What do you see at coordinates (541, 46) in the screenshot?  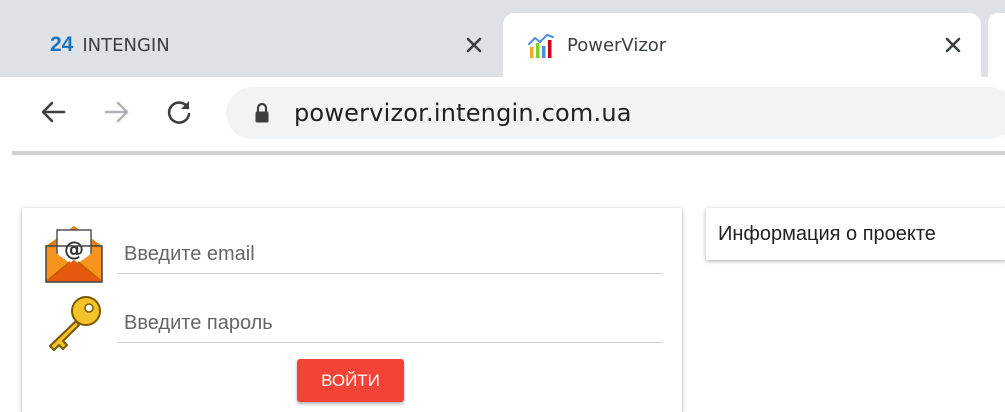 I see `powervizor-logo-icon` at bounding box center [541, 46].